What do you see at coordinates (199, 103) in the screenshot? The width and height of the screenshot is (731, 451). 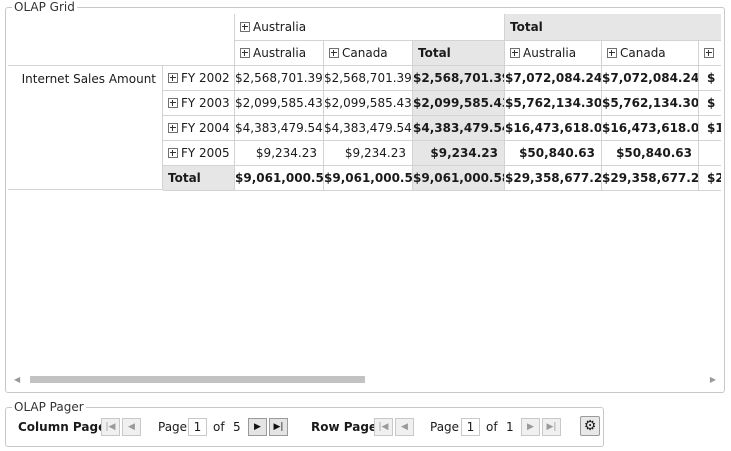 I see `row-header-fy2003: FY 2003` at bounding box center [199, 103].